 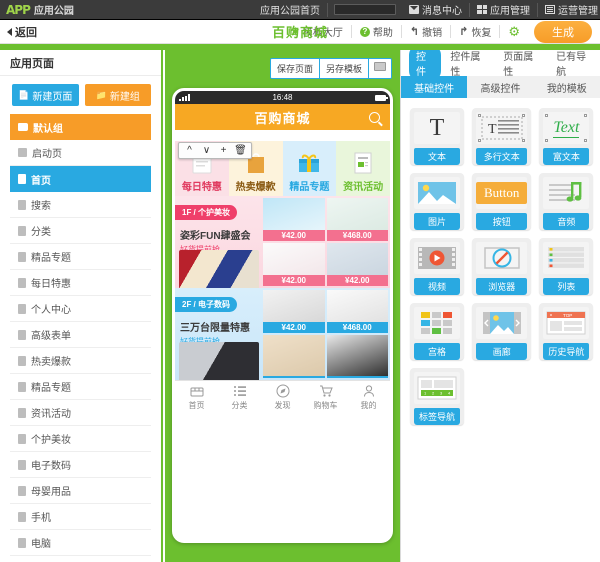 What do you see at coordinates (80, 491) in the screenshot?
I see `sidebar-item-baby: 母婴用品` at bounding box center [80, 491].